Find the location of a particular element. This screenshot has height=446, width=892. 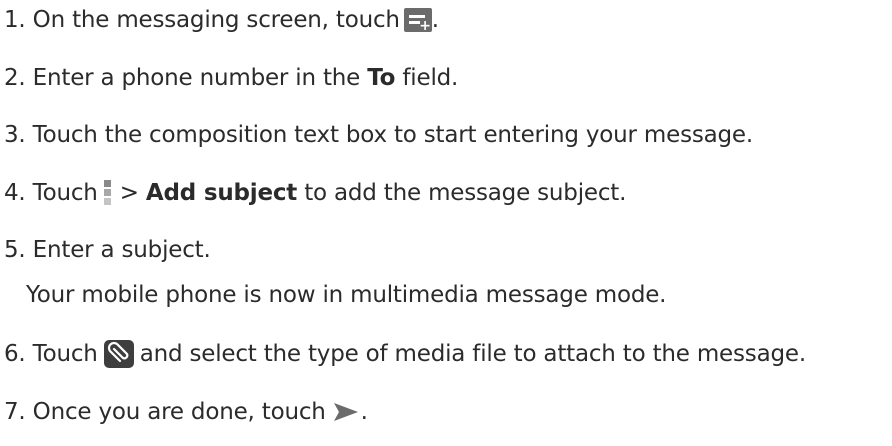

new-message-icon: + is located at coordinates (417, 20).